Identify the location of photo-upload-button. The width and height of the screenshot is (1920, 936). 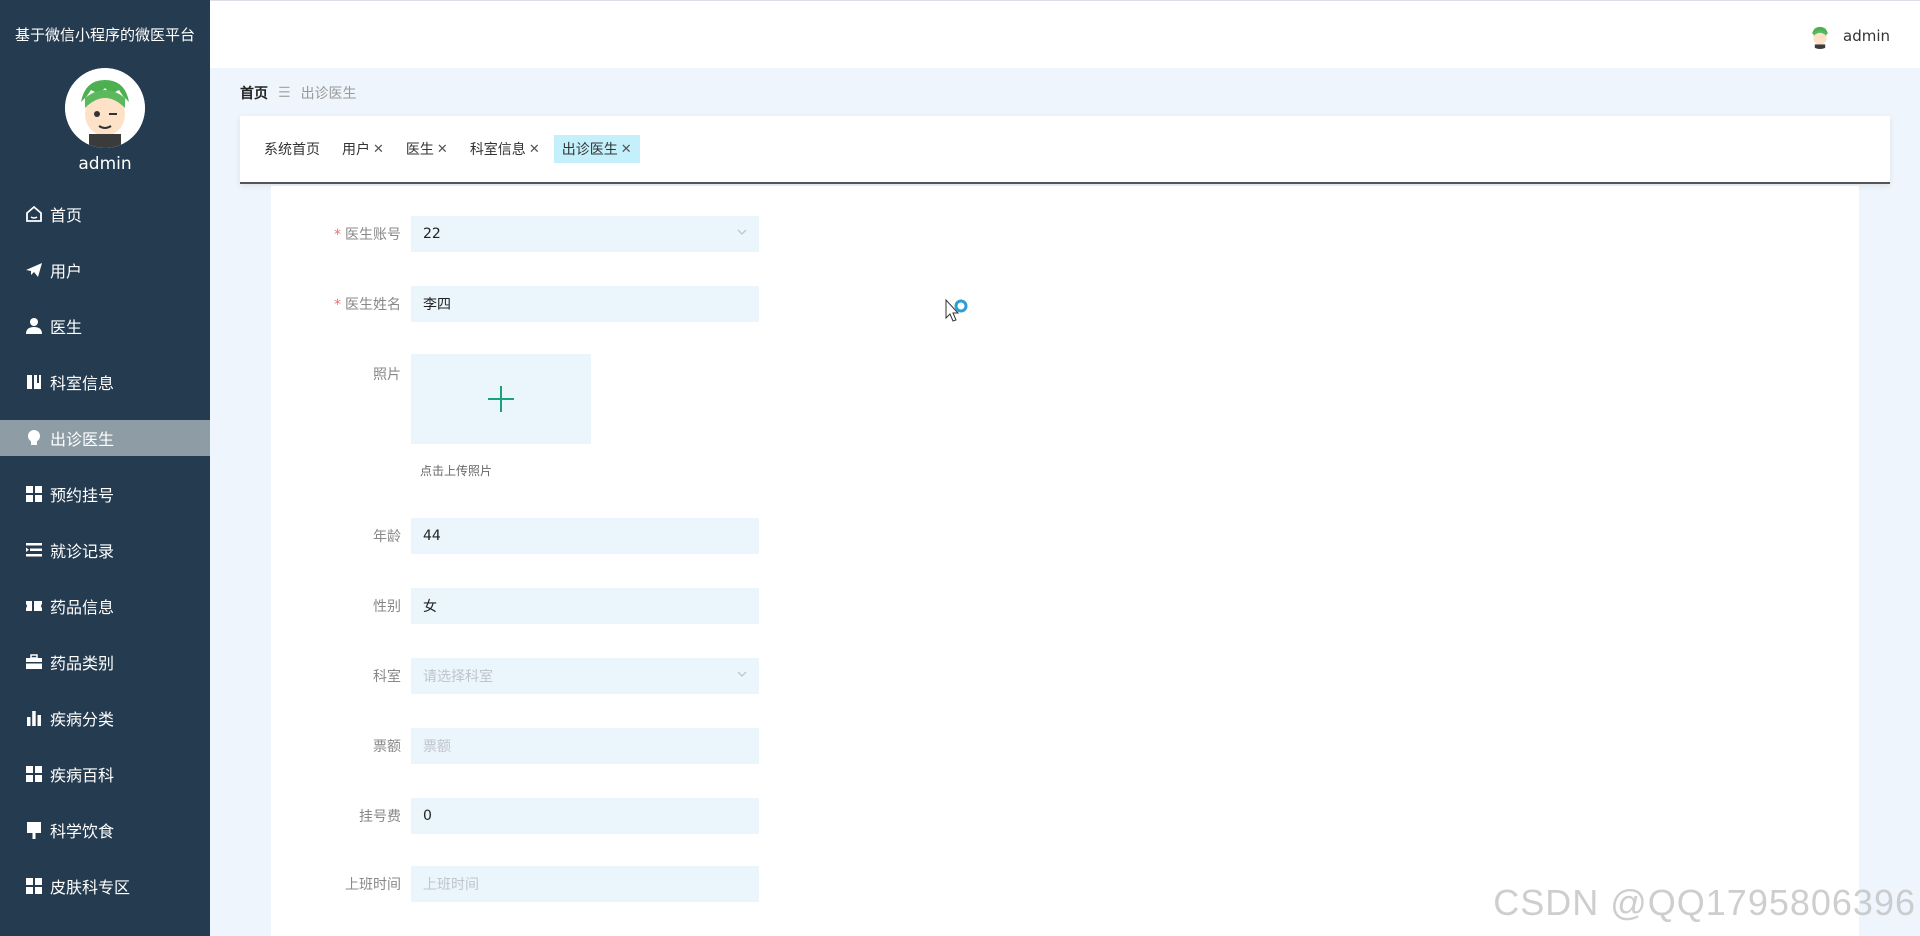
(501, 399).